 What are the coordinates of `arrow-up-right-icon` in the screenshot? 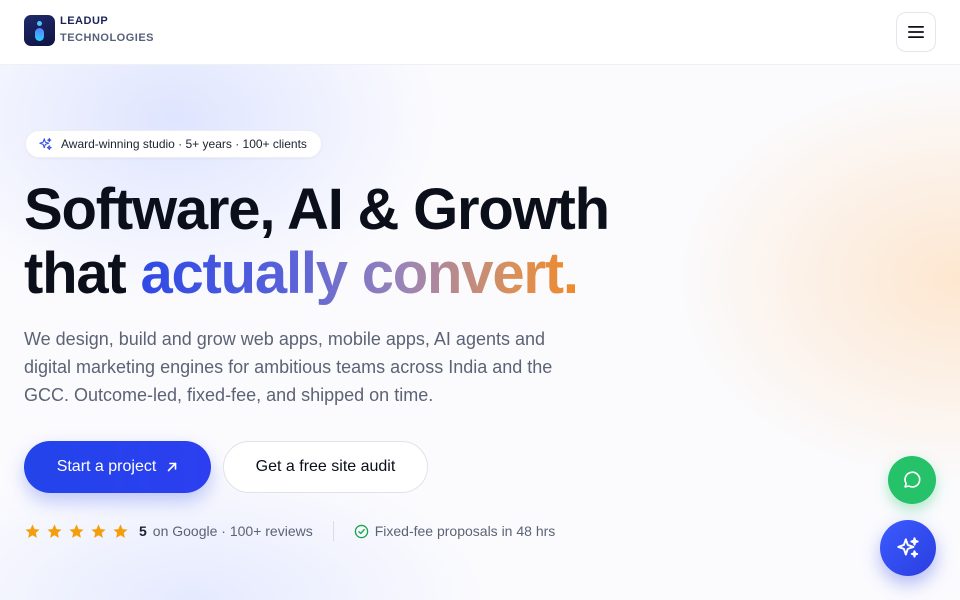 It's located at (172, 467).